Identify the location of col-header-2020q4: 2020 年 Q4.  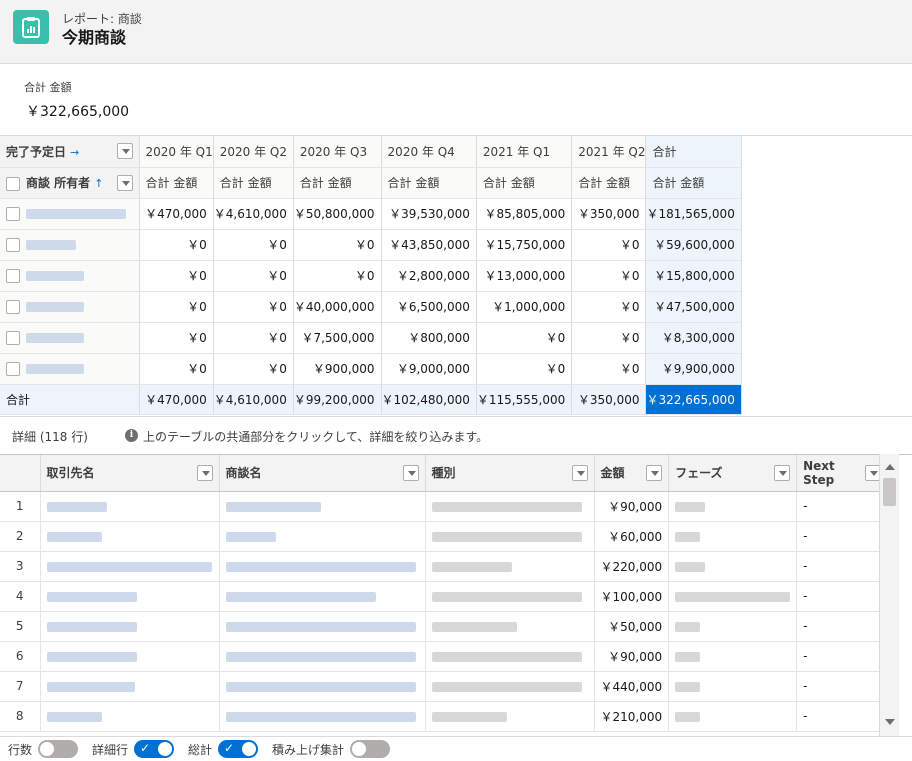
(429, 152).